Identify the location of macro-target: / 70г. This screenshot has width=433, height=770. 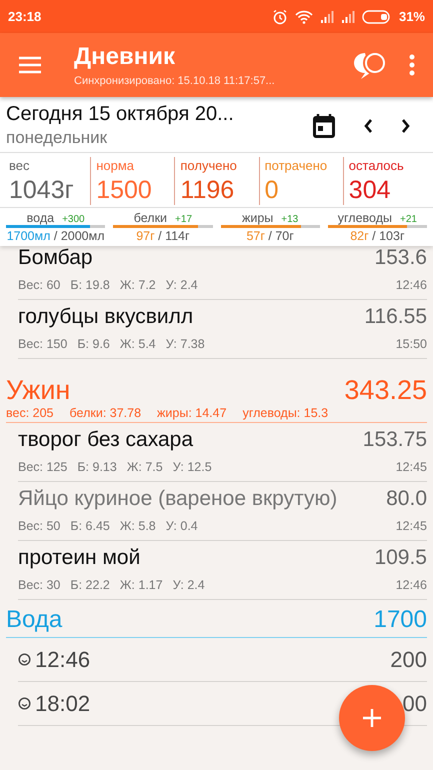
(280, 236).